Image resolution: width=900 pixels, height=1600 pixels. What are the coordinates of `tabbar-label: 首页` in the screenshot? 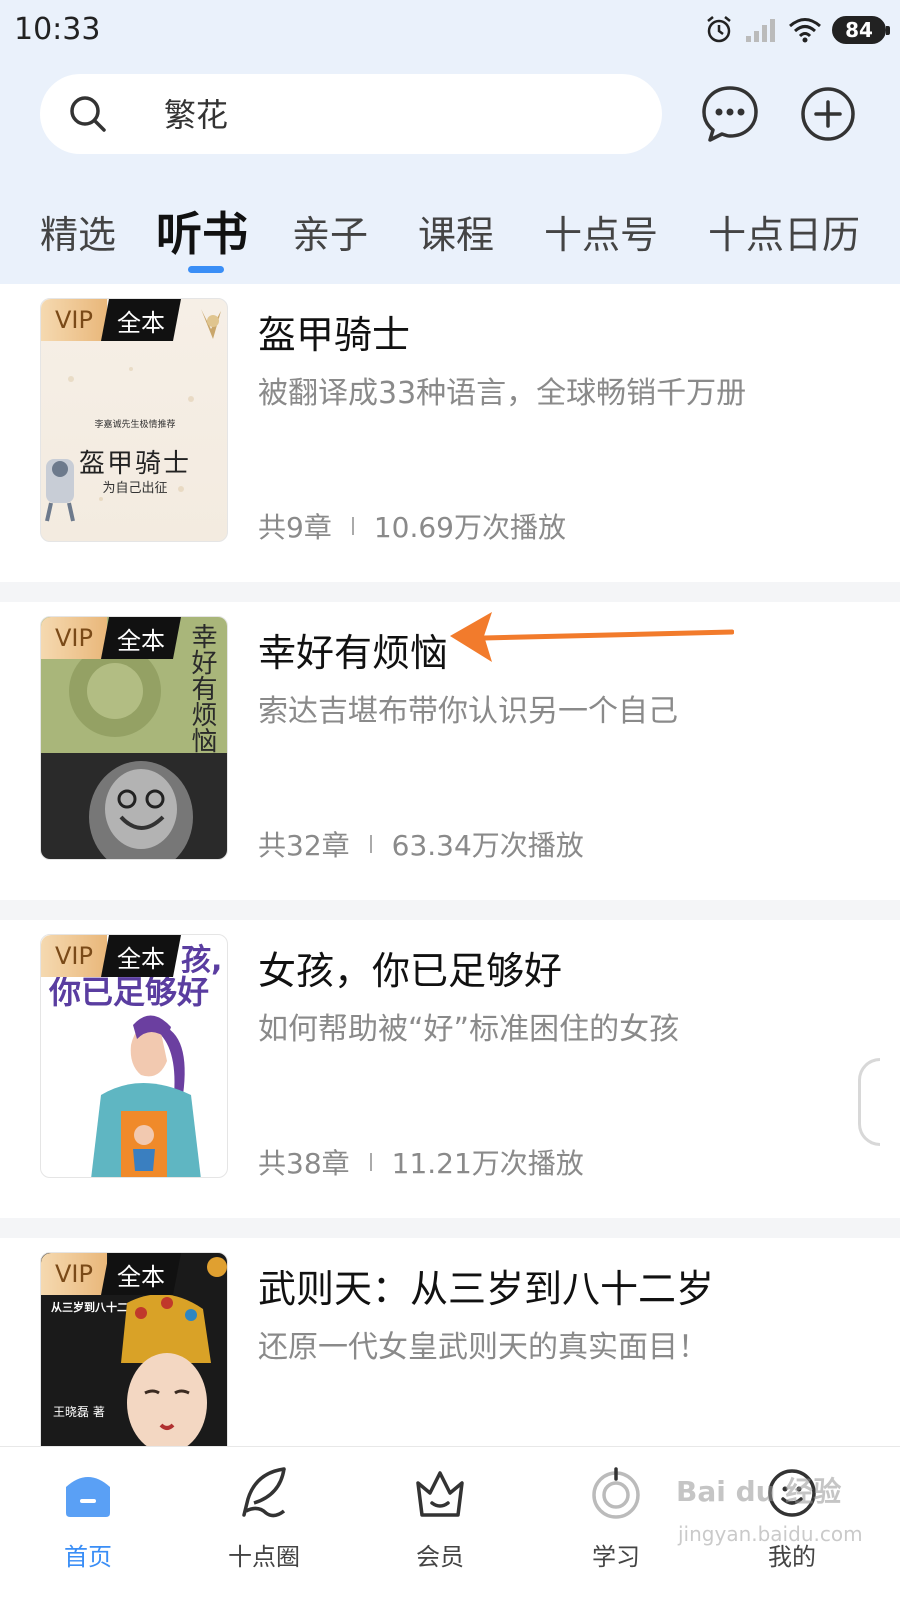 It's located at (88, 1557).